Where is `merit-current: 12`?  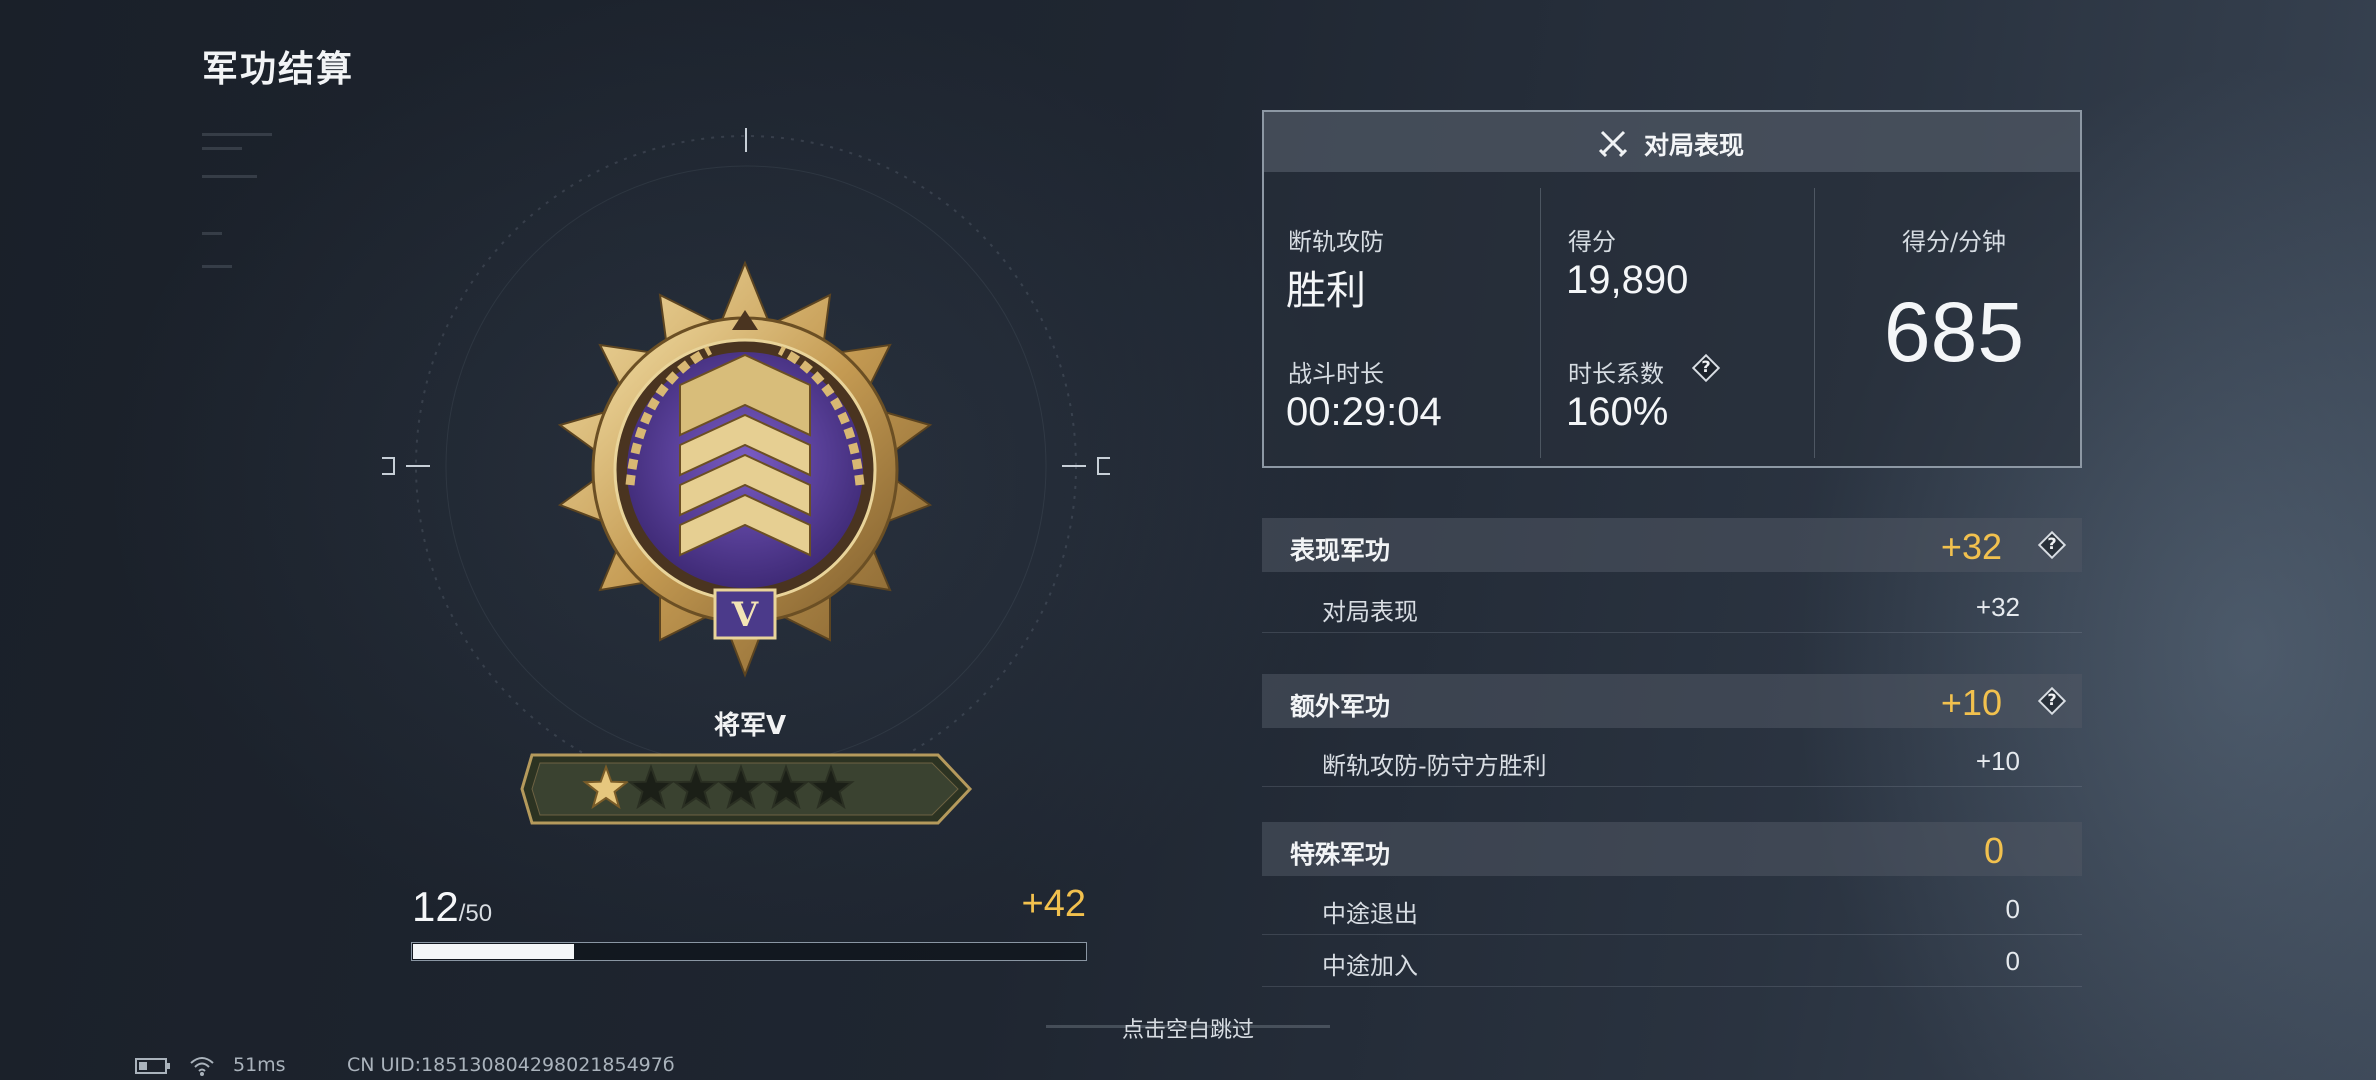
merit-current: 12 is located at coordinates (435, 906).